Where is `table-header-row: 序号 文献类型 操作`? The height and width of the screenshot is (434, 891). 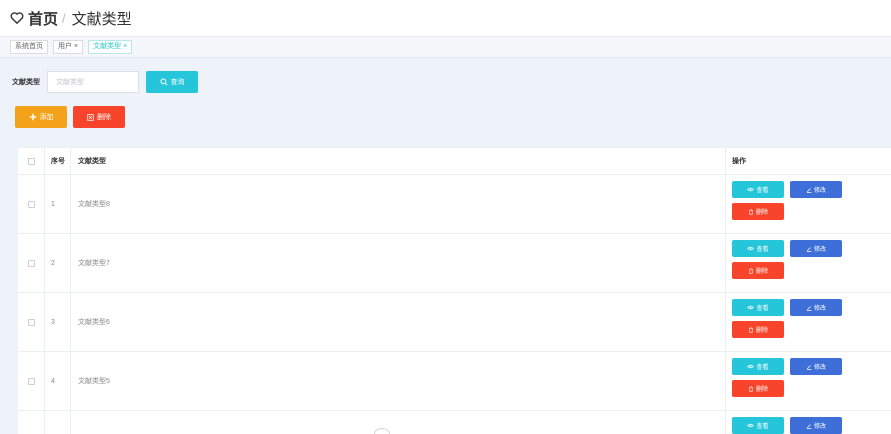
table-header-row: 序号 文献类型 操作 is located at coordinates (454, 161).